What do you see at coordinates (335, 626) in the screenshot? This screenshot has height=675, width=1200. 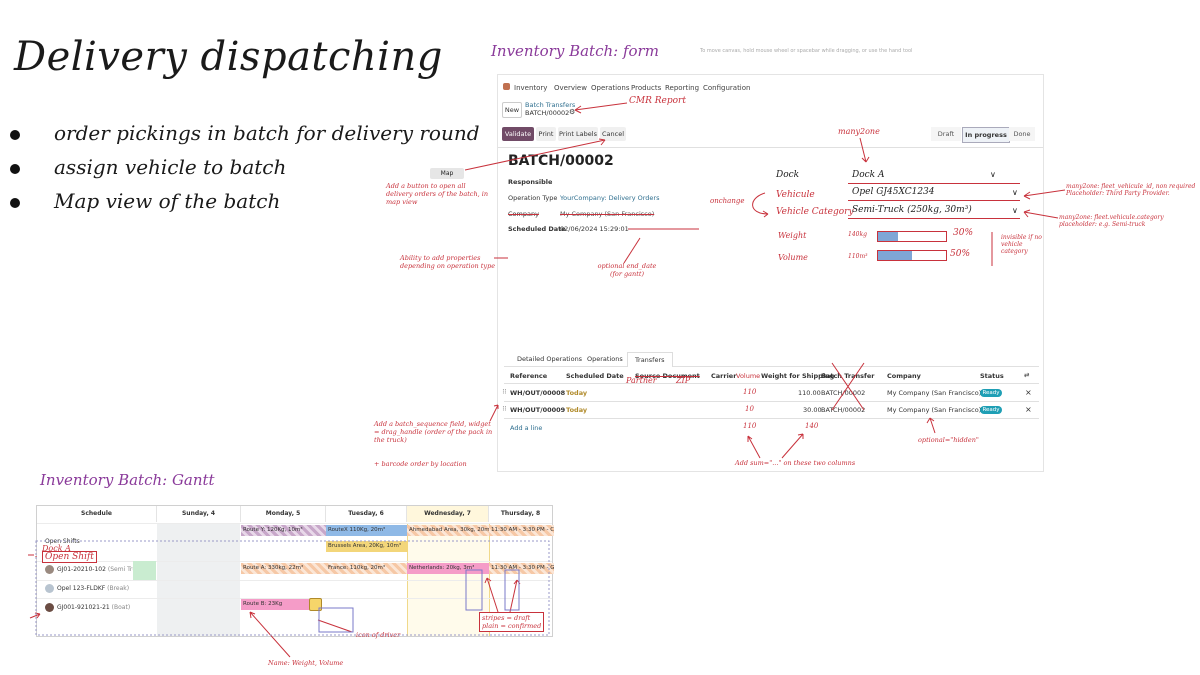 I see `arrow-driver-icon` at bounding box center [335, 626].